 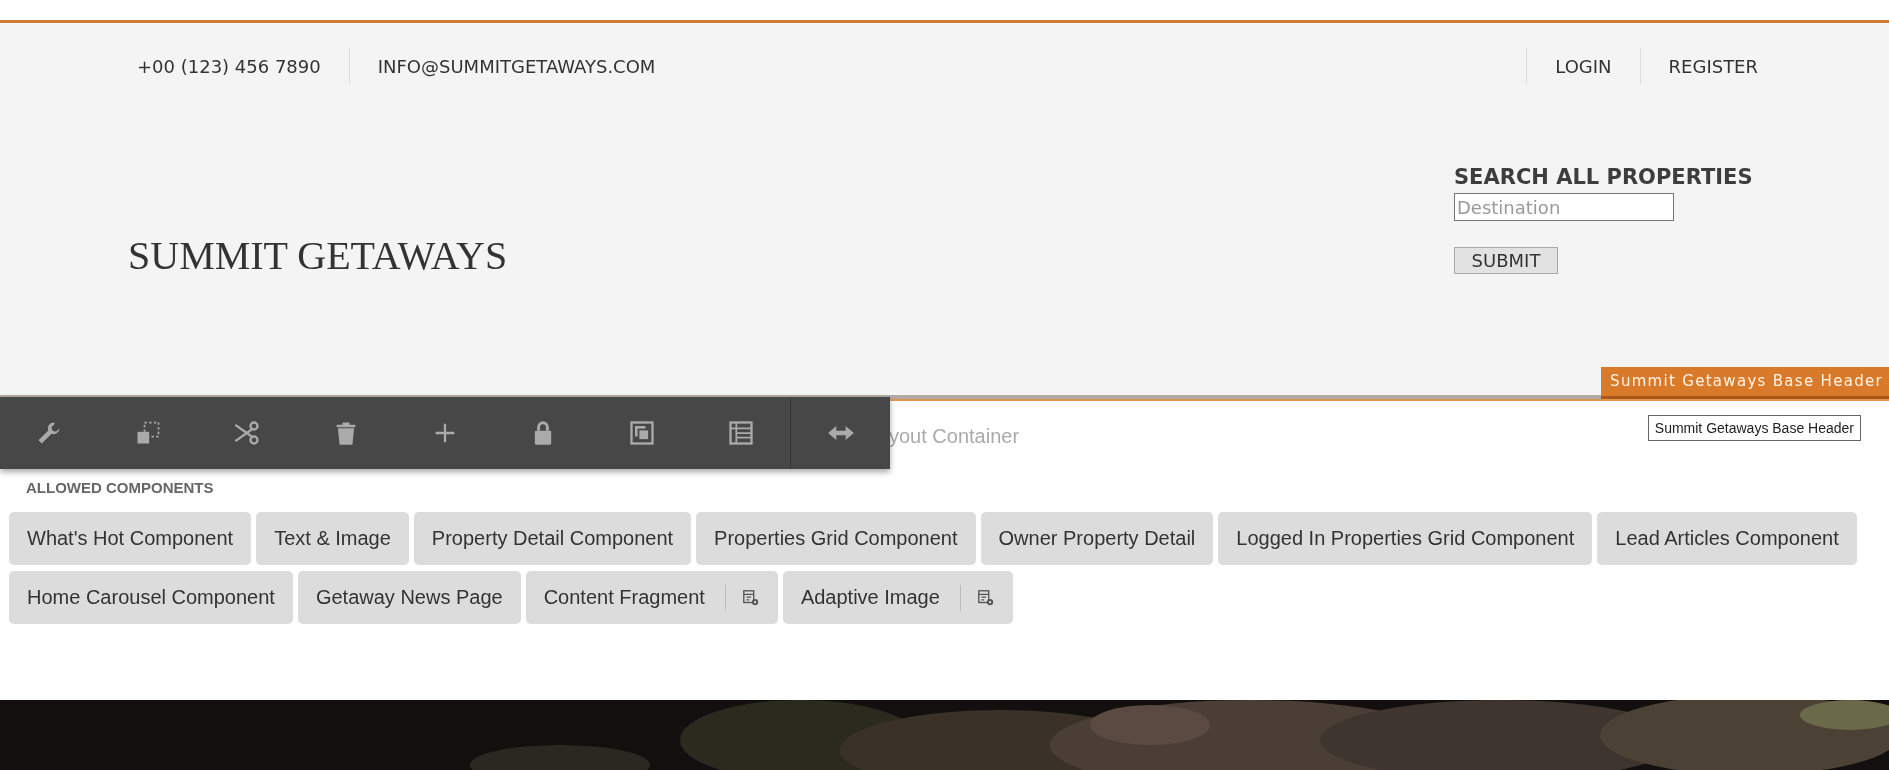 What do you see at coordinates (740, 433) in the screenshot?
I see `table-icon` at bounding box center [740, 433].